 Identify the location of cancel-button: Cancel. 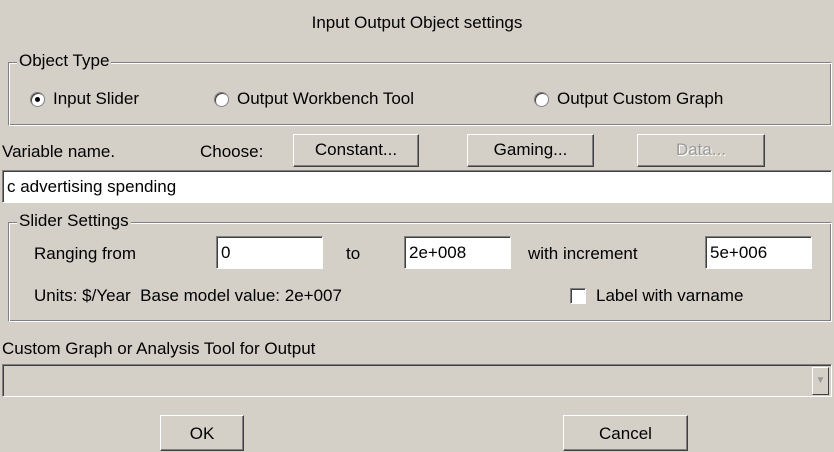
(625, 433).